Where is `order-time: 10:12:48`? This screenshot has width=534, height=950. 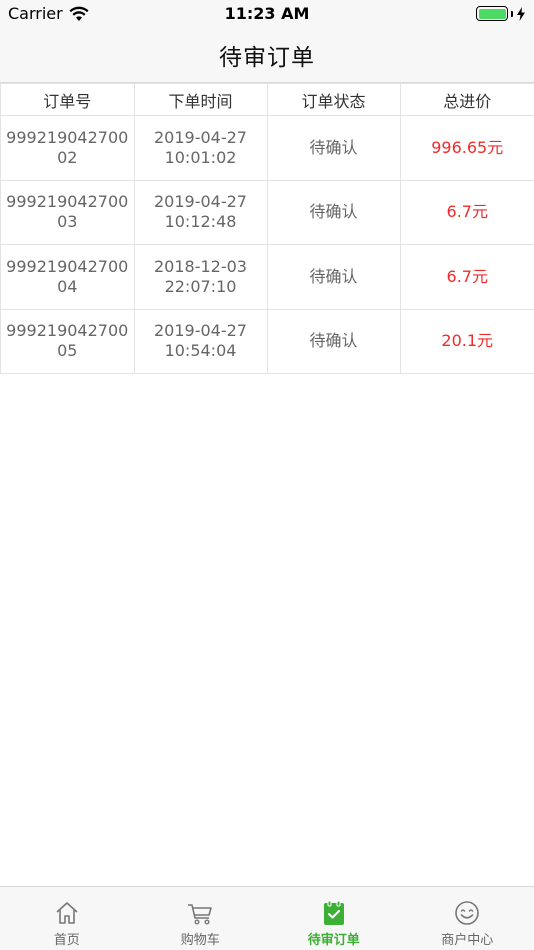 order-time: 10:12:48 is located at coordinates (200, 222).